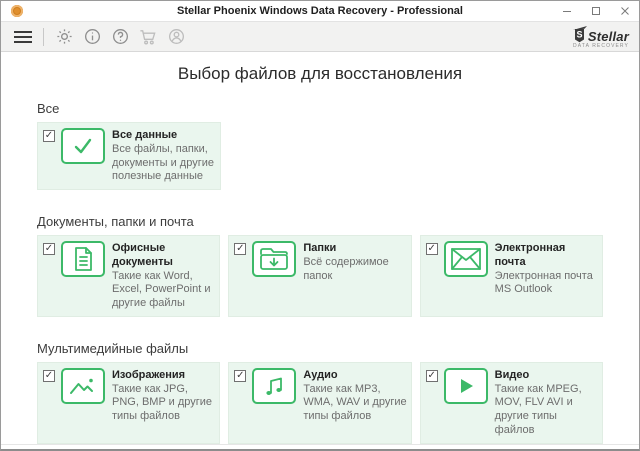  I want to click on card-title: Все данные, so click(145, 135).